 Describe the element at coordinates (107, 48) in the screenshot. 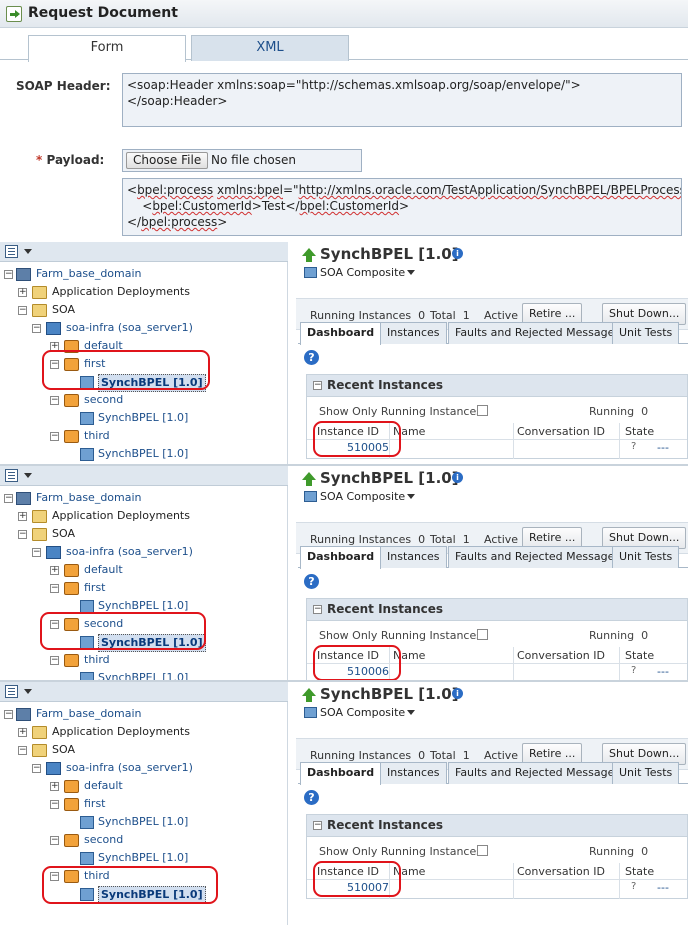

I see `tab-form: Form` at that location.